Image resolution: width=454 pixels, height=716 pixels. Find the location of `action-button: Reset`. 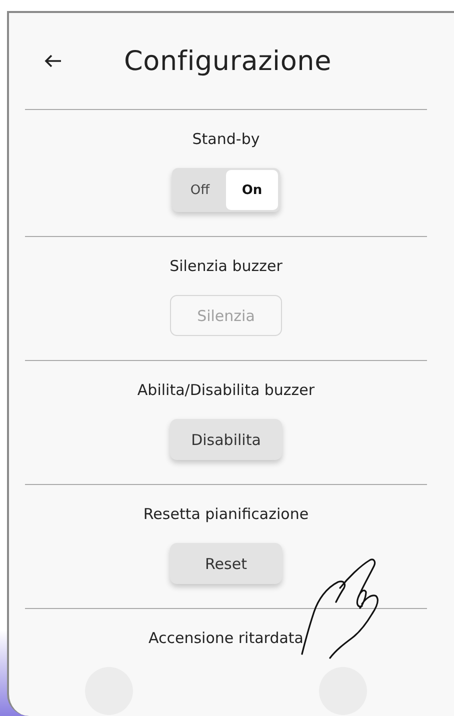

action-button: Reset is located at coordinates (226, 563).